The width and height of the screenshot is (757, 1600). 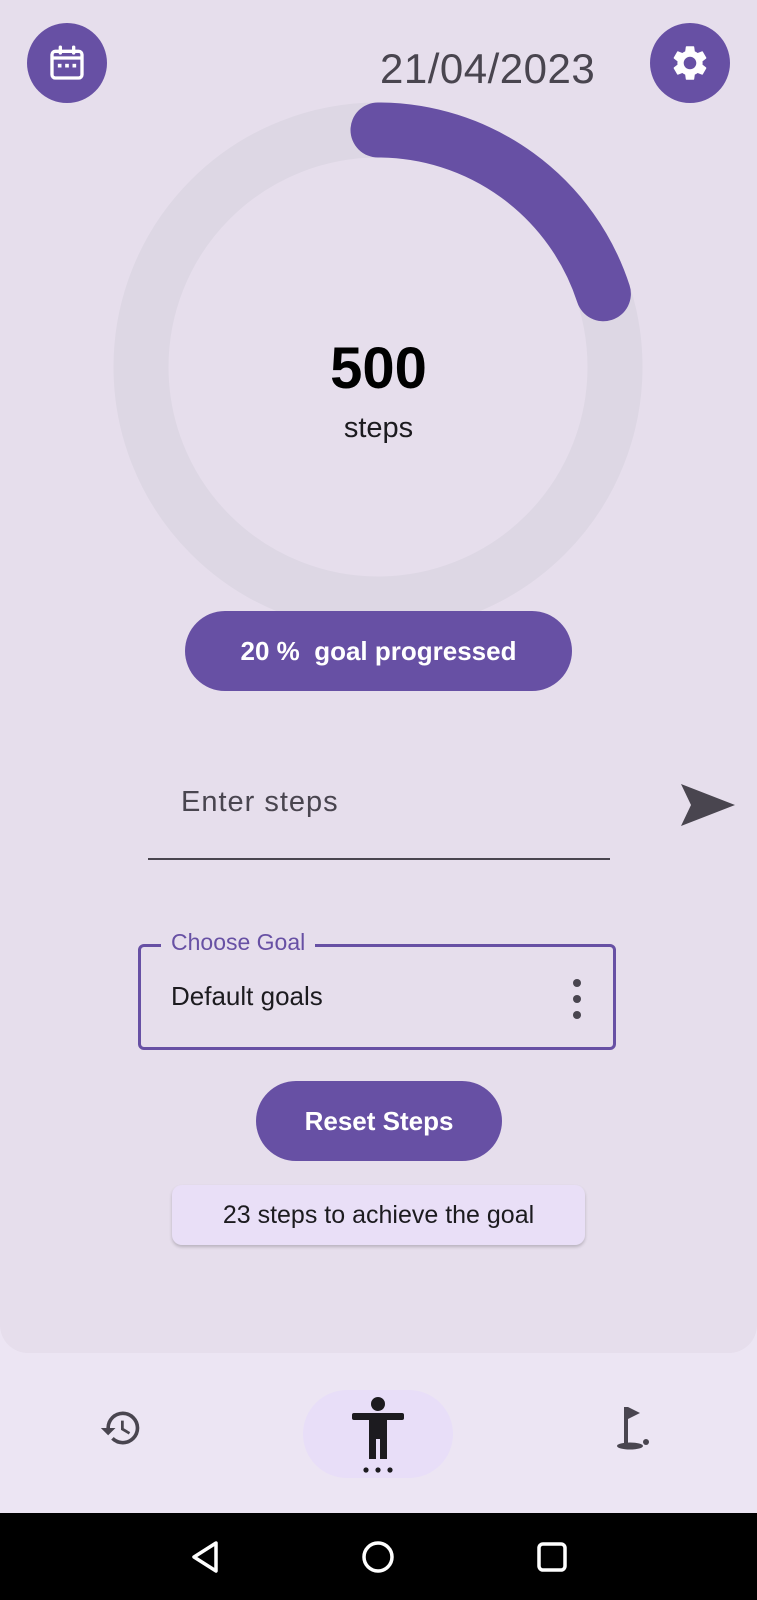 I want to click on steps-input-placeholder: Enter steps, so click(x=260, y=802).